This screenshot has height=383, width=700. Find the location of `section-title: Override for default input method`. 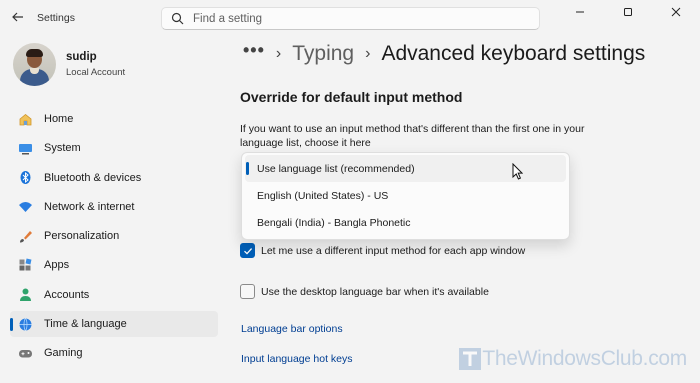

section-title: Override for default input method is located at coordinates (351, 97).